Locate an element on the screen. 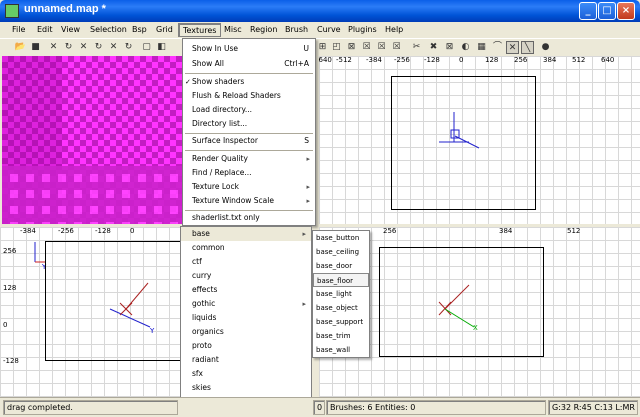 This screenshot has width=640, height=417. axis-y-icon: ☒ is located at coordinates (366, 47).